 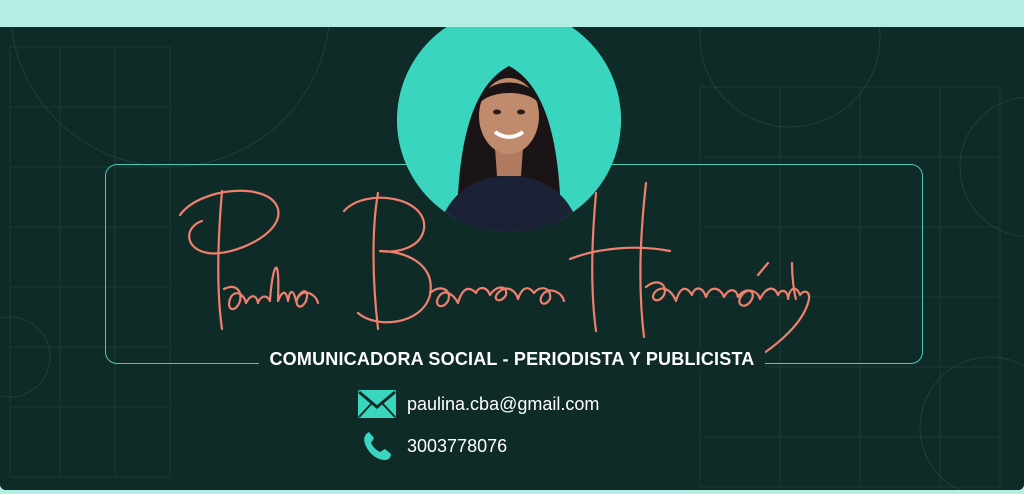 I want to click on phone-number: 3003778076, so click(x=457, y=446).